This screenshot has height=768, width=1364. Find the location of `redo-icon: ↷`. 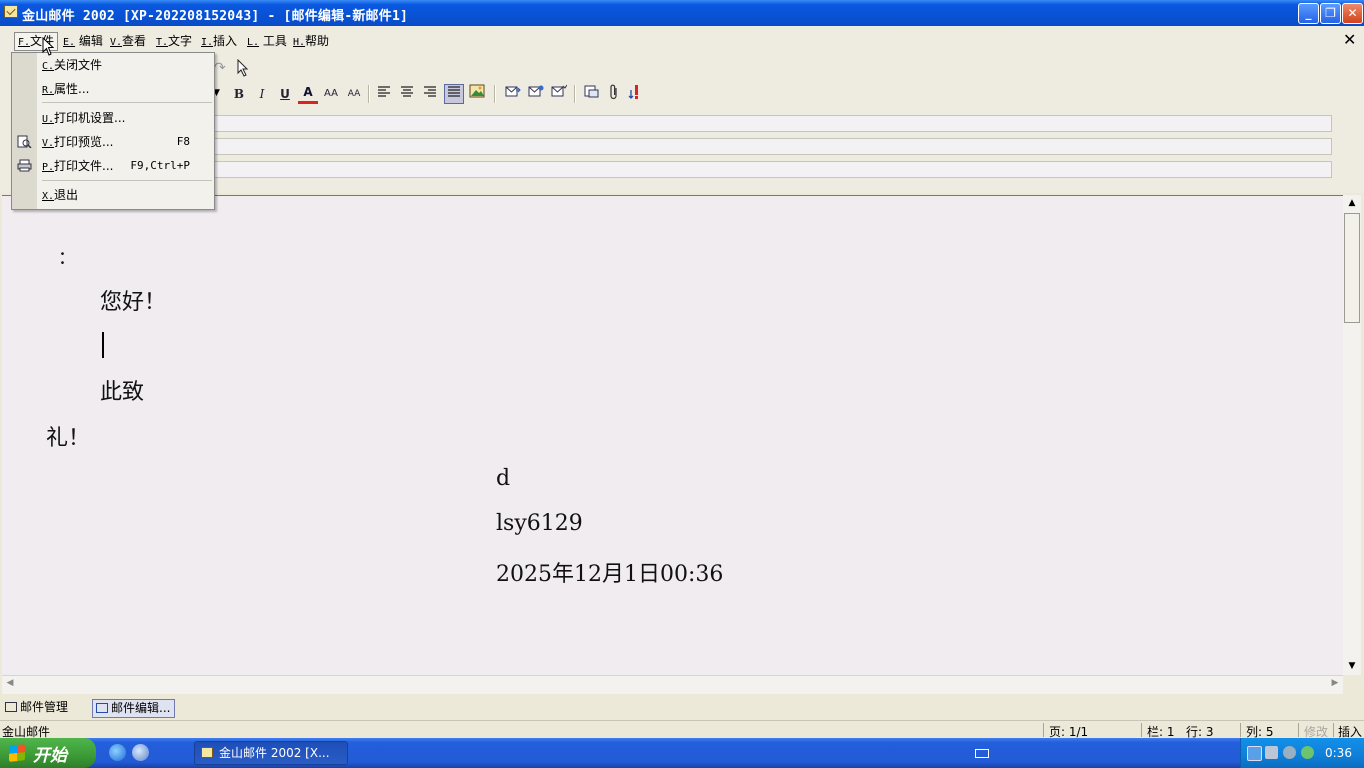

redo-icon: ↷ is located at coordinates (223, 69).